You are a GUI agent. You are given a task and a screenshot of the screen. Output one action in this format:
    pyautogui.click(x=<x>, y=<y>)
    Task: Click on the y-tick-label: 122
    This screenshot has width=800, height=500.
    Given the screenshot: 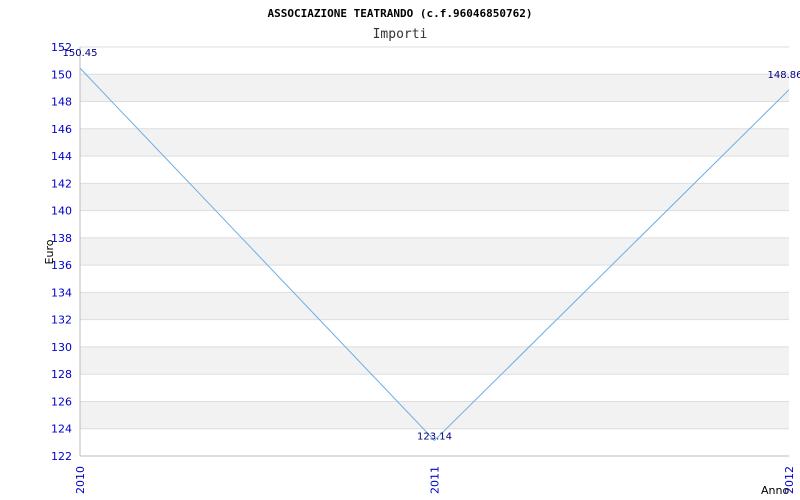 What is the action you would take?
    pyautogui.click(x=61, y=456)
    